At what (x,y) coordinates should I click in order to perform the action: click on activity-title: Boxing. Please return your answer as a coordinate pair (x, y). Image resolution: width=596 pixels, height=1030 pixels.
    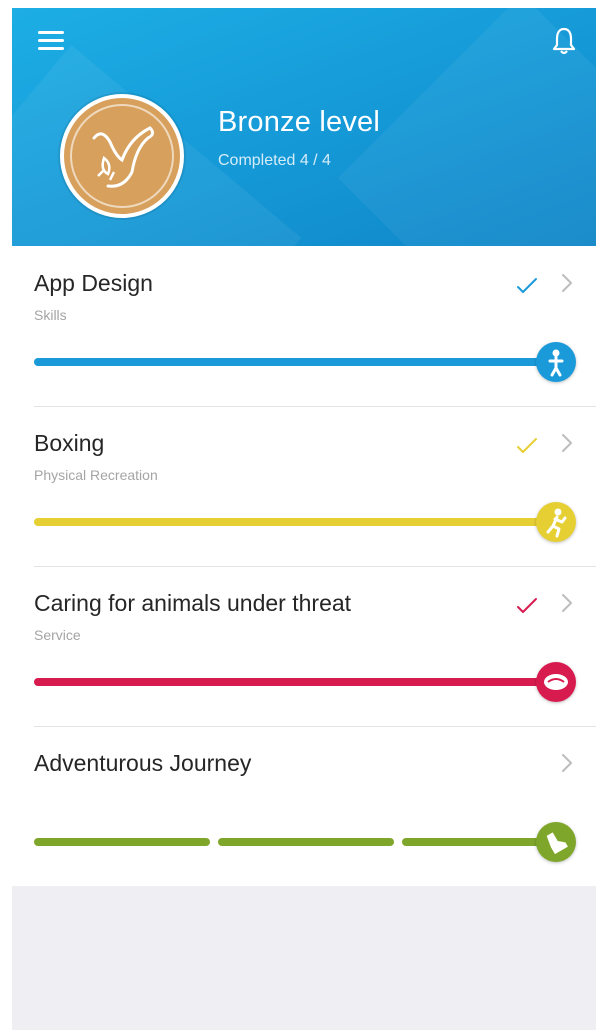
    Looking at the image, I should click on (69, 443).